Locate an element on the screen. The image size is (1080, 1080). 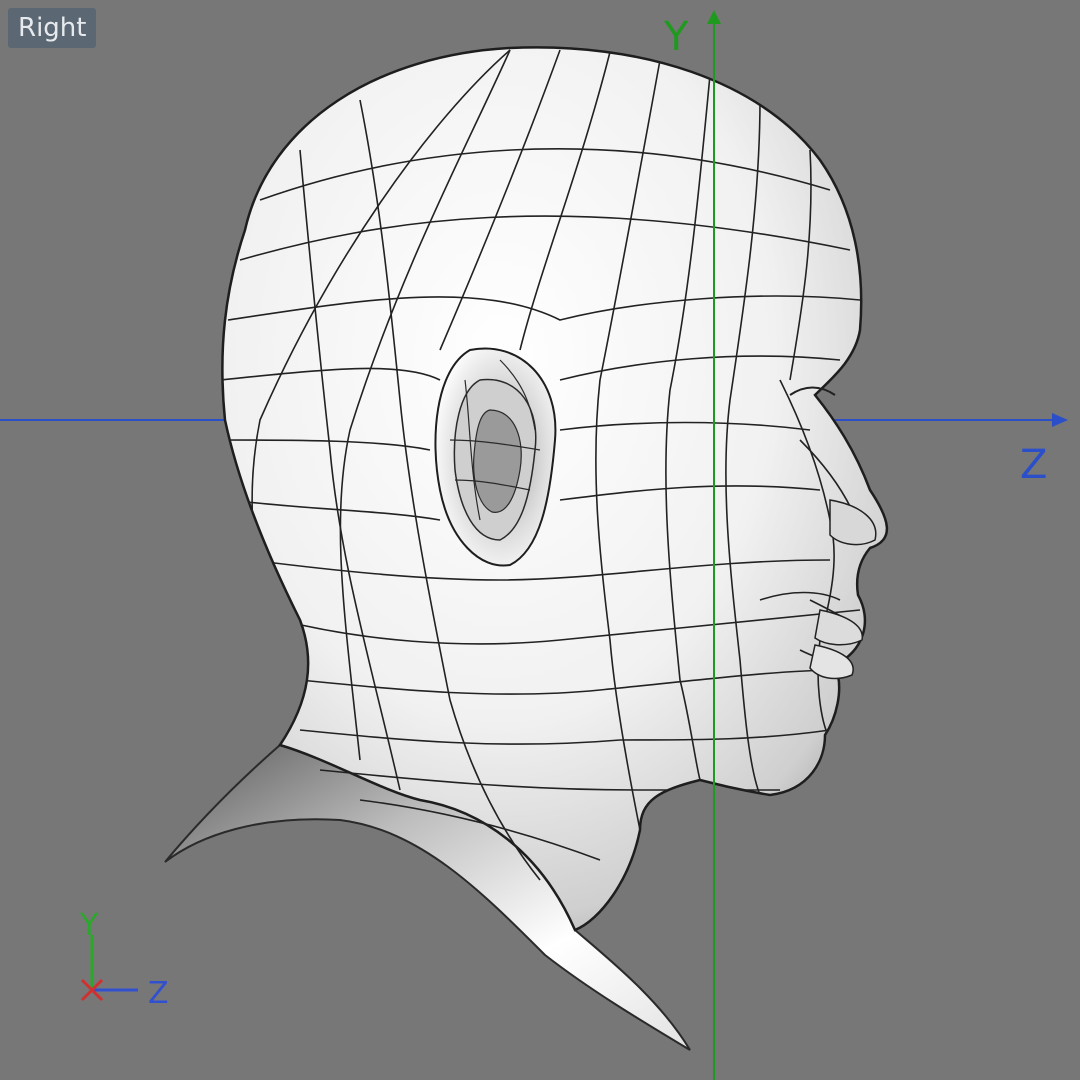
gizmo-y-label: Y is located at coordinates (89, 925).